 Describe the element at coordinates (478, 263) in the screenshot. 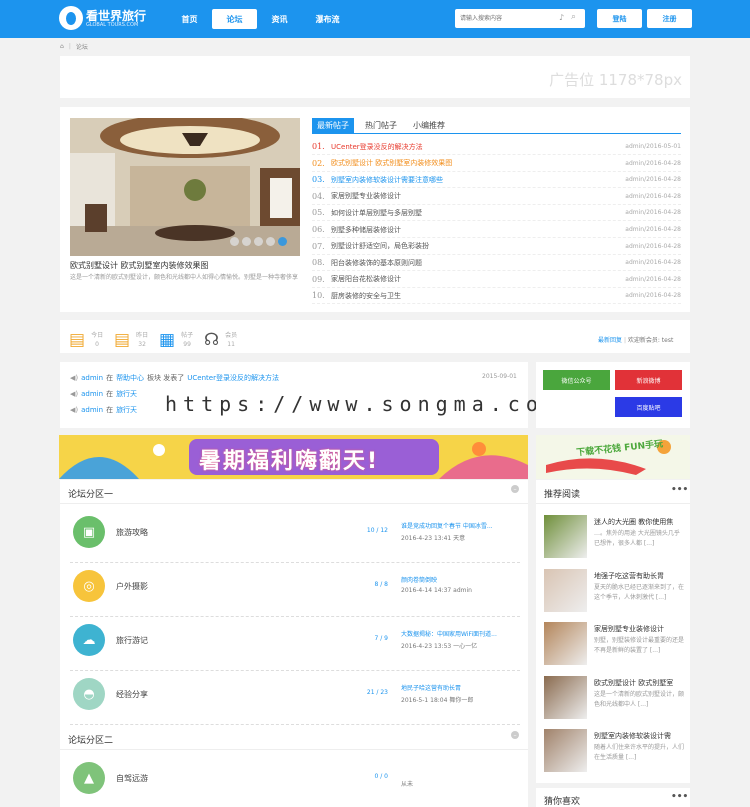

I see `news-title: 阳台装修装饰的基本原则问题` at that location.